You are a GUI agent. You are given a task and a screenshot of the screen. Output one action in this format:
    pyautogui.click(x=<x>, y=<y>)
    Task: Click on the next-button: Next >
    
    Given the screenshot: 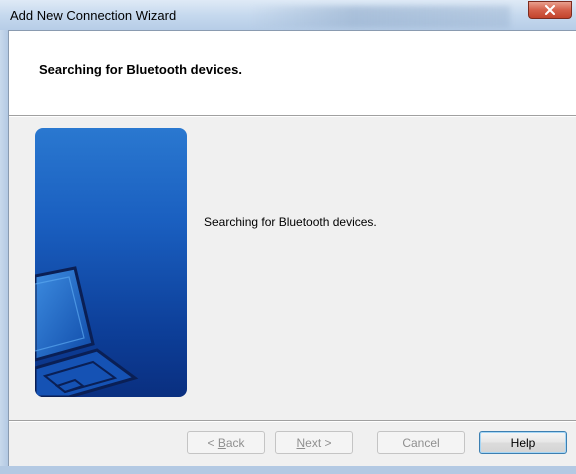 What is the action you would take?
    pyautogui.click(x=314, y=442)
    